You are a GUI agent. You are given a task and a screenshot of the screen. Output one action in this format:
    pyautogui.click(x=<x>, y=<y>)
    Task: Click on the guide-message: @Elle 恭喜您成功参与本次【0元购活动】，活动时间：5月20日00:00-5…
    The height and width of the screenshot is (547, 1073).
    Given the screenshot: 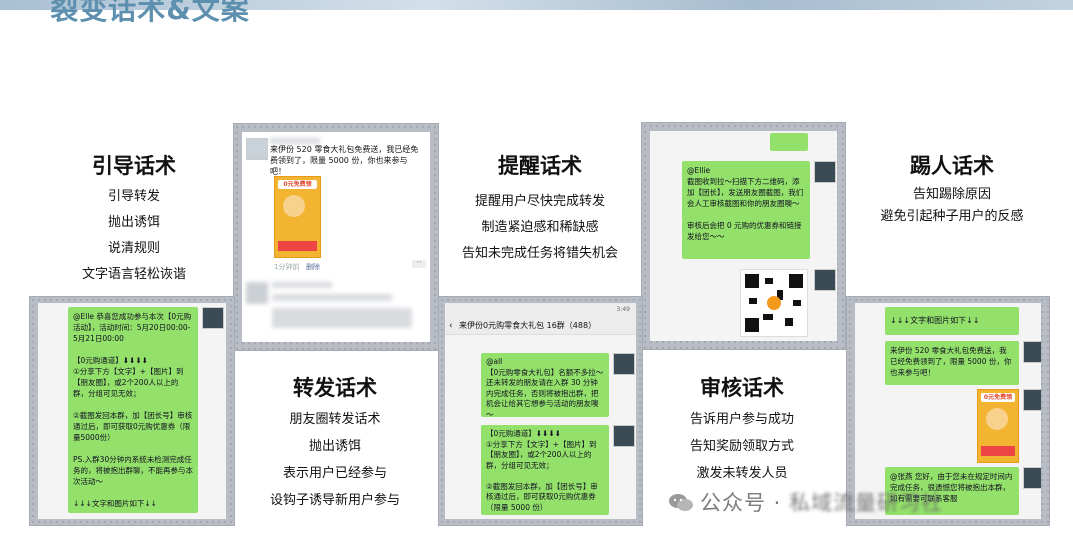 What is the action you would take?
    pyautogui.click(x=133, y=410)
    